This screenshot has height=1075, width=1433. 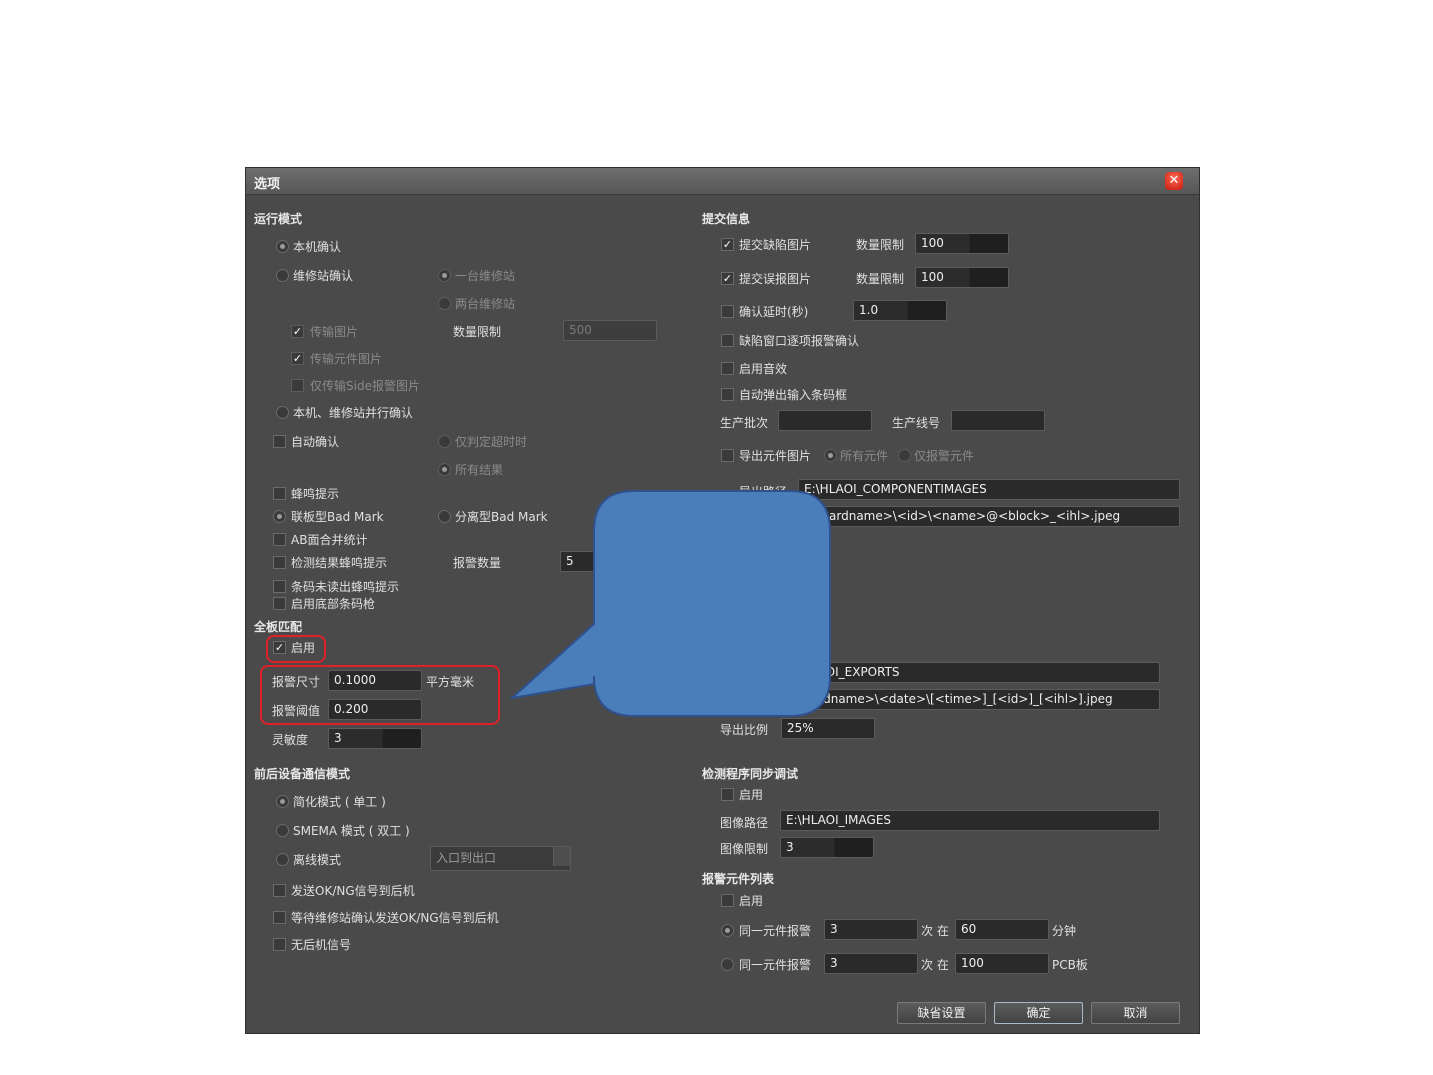 I want to click on callout-shape, so click(x=669, y=603).